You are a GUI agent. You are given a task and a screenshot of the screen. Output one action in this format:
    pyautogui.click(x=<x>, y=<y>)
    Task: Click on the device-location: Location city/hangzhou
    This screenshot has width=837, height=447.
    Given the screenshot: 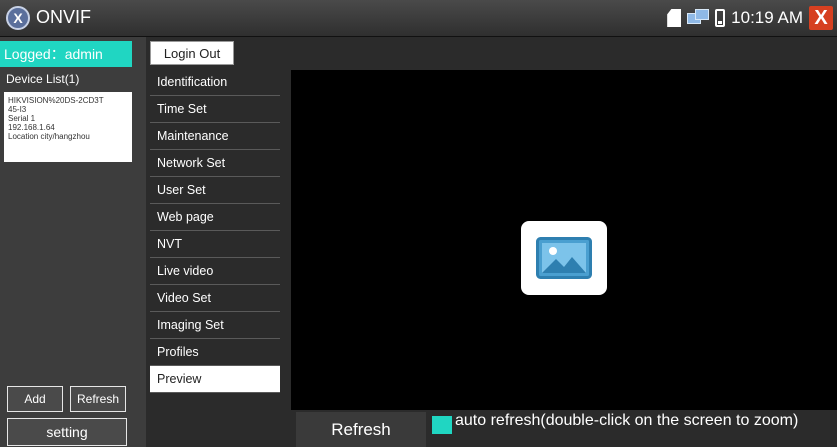 What is the action you would take?
    pyautogui.click(x=49, y=136)
    